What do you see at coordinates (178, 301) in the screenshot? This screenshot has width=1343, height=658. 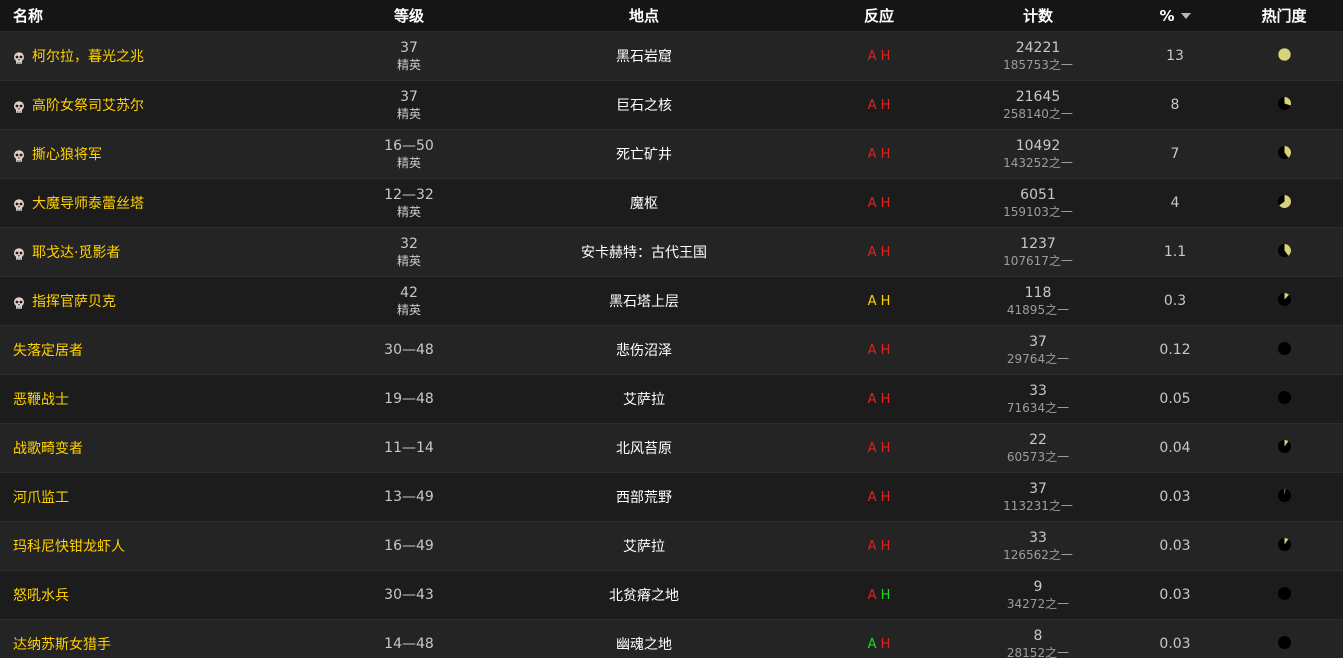 I see `name-cell: 指挥官萨贝克` at bounding box center [178, 301].